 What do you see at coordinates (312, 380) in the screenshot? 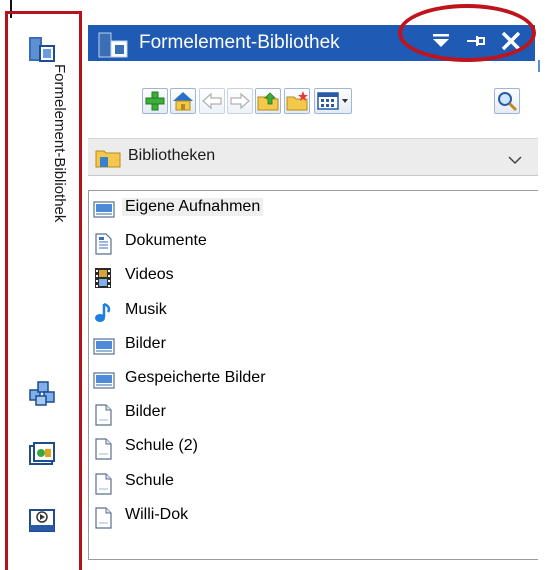
I see `list-item: Gespeicherte Bilder` at bounding box center [312, 380].